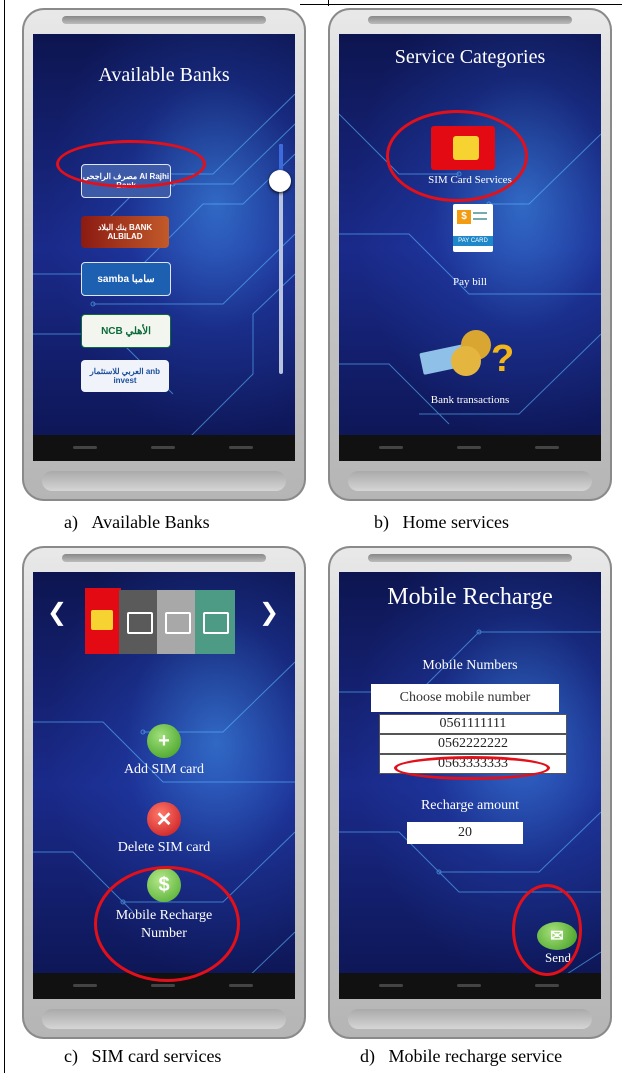  Describe the element at coordinates (143, 1056) in the screenshot. I see `caption-c: c) SIM card services` at that location.